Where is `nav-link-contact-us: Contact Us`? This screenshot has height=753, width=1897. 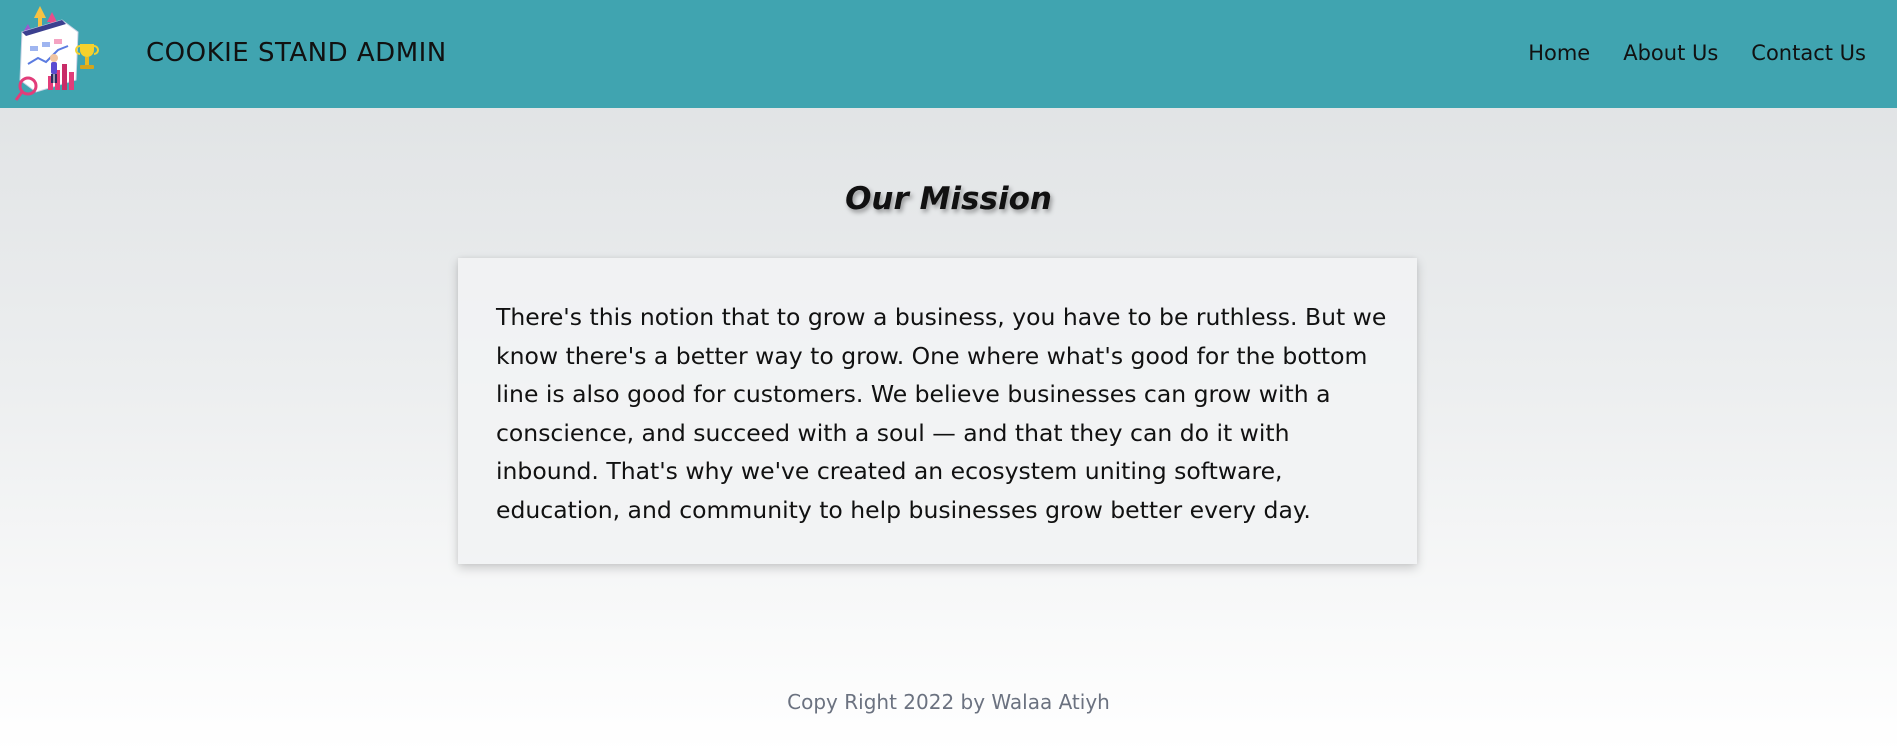
nav-link-contact-us: Contact Us is located at coordinates (1808, 53).